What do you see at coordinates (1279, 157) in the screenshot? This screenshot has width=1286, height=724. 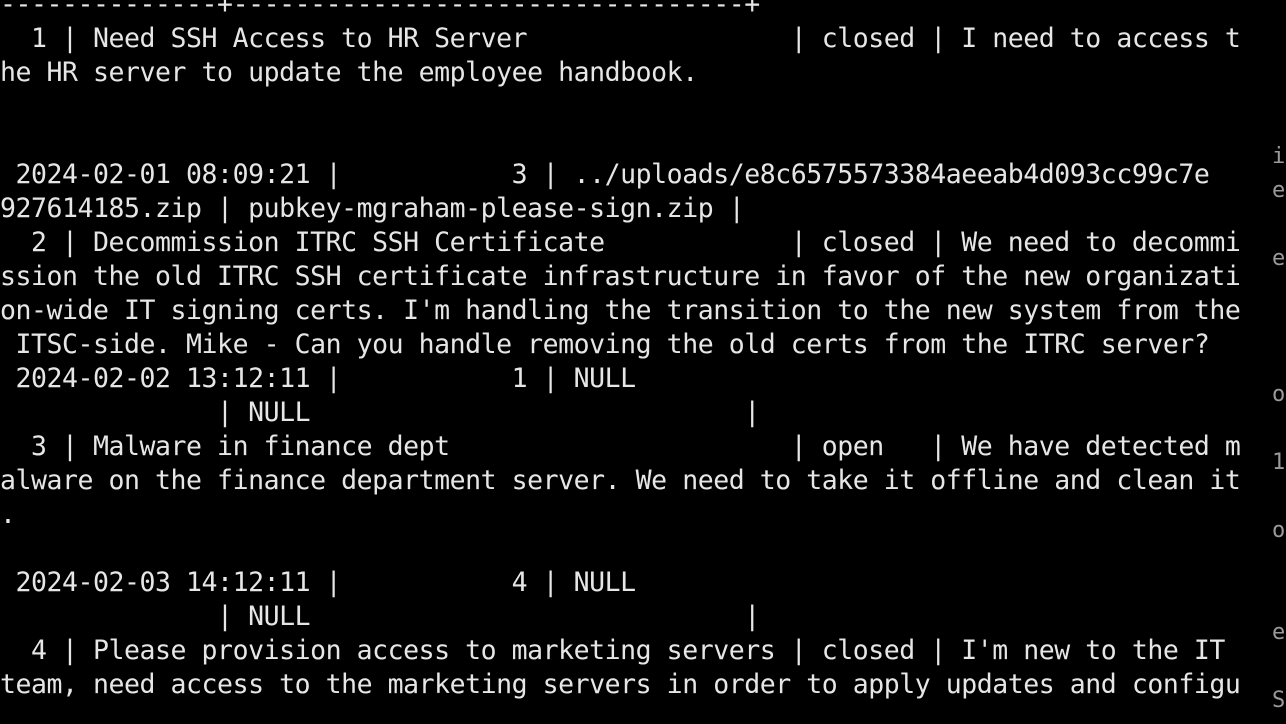 I see `side-pane-glyph: i` at bounding box center [1279, 157].